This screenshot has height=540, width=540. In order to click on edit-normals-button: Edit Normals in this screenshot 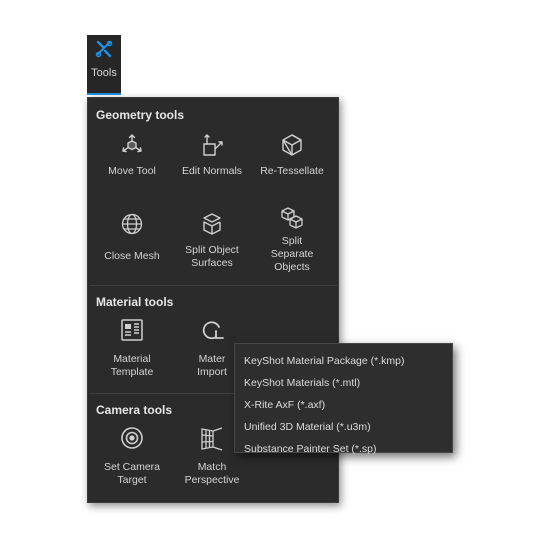, I will do `click(212, 154)`.